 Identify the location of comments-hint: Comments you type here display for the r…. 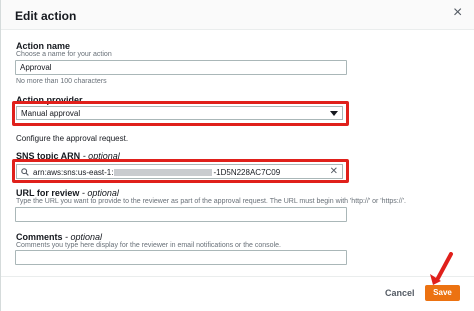
(148, 245).